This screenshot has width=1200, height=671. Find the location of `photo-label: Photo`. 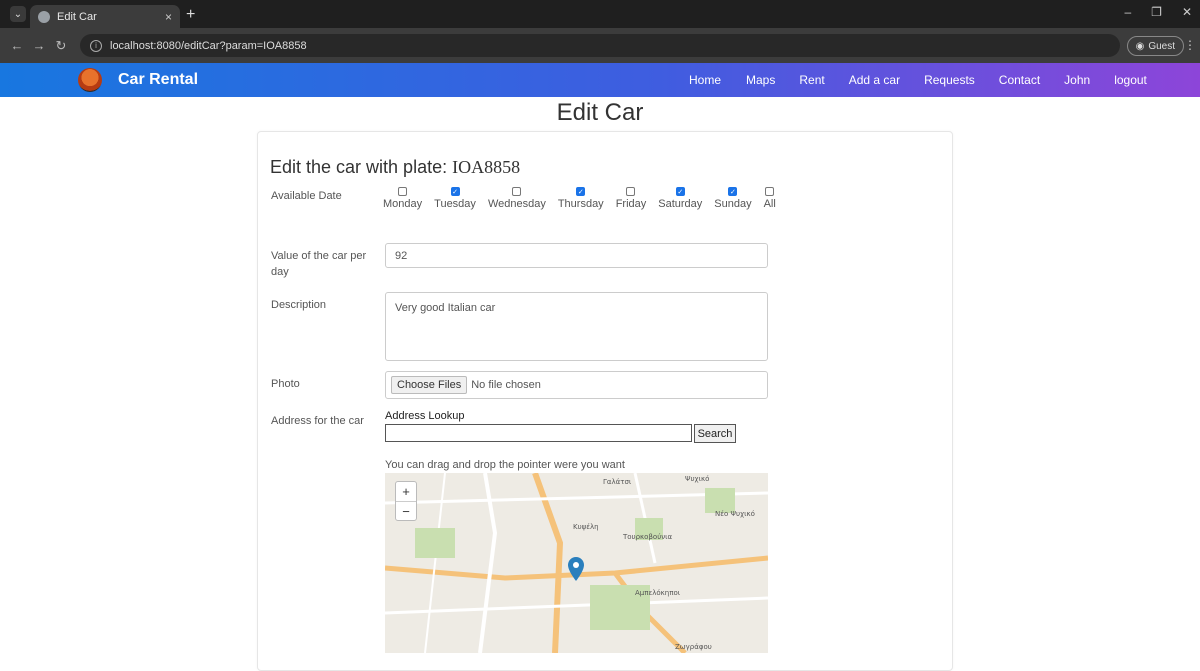

photo-label: Photo is located at coordinates (285, 384).